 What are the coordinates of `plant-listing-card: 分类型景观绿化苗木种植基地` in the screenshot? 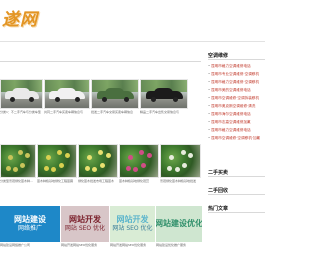 It's located at (18, 163).